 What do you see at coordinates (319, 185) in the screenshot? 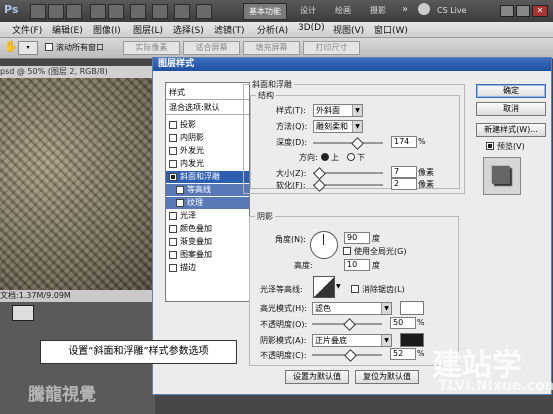
I see `soften-slider-knob` at bounding box center [319, 185].